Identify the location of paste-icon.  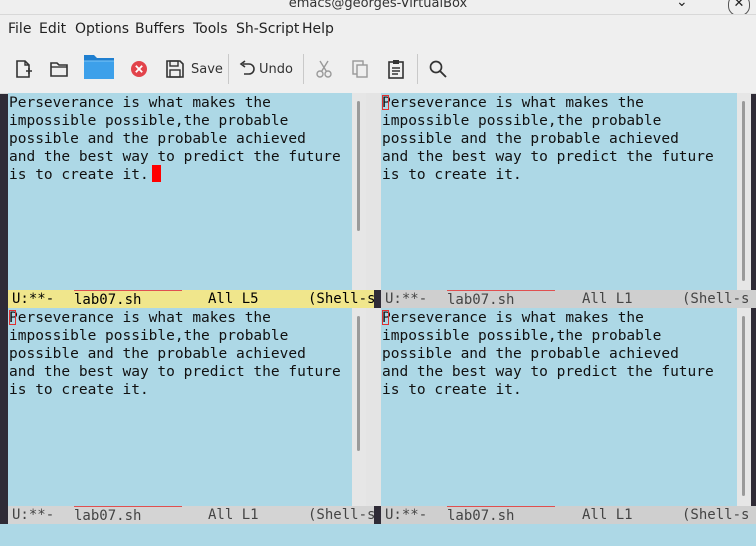
(396, 69).